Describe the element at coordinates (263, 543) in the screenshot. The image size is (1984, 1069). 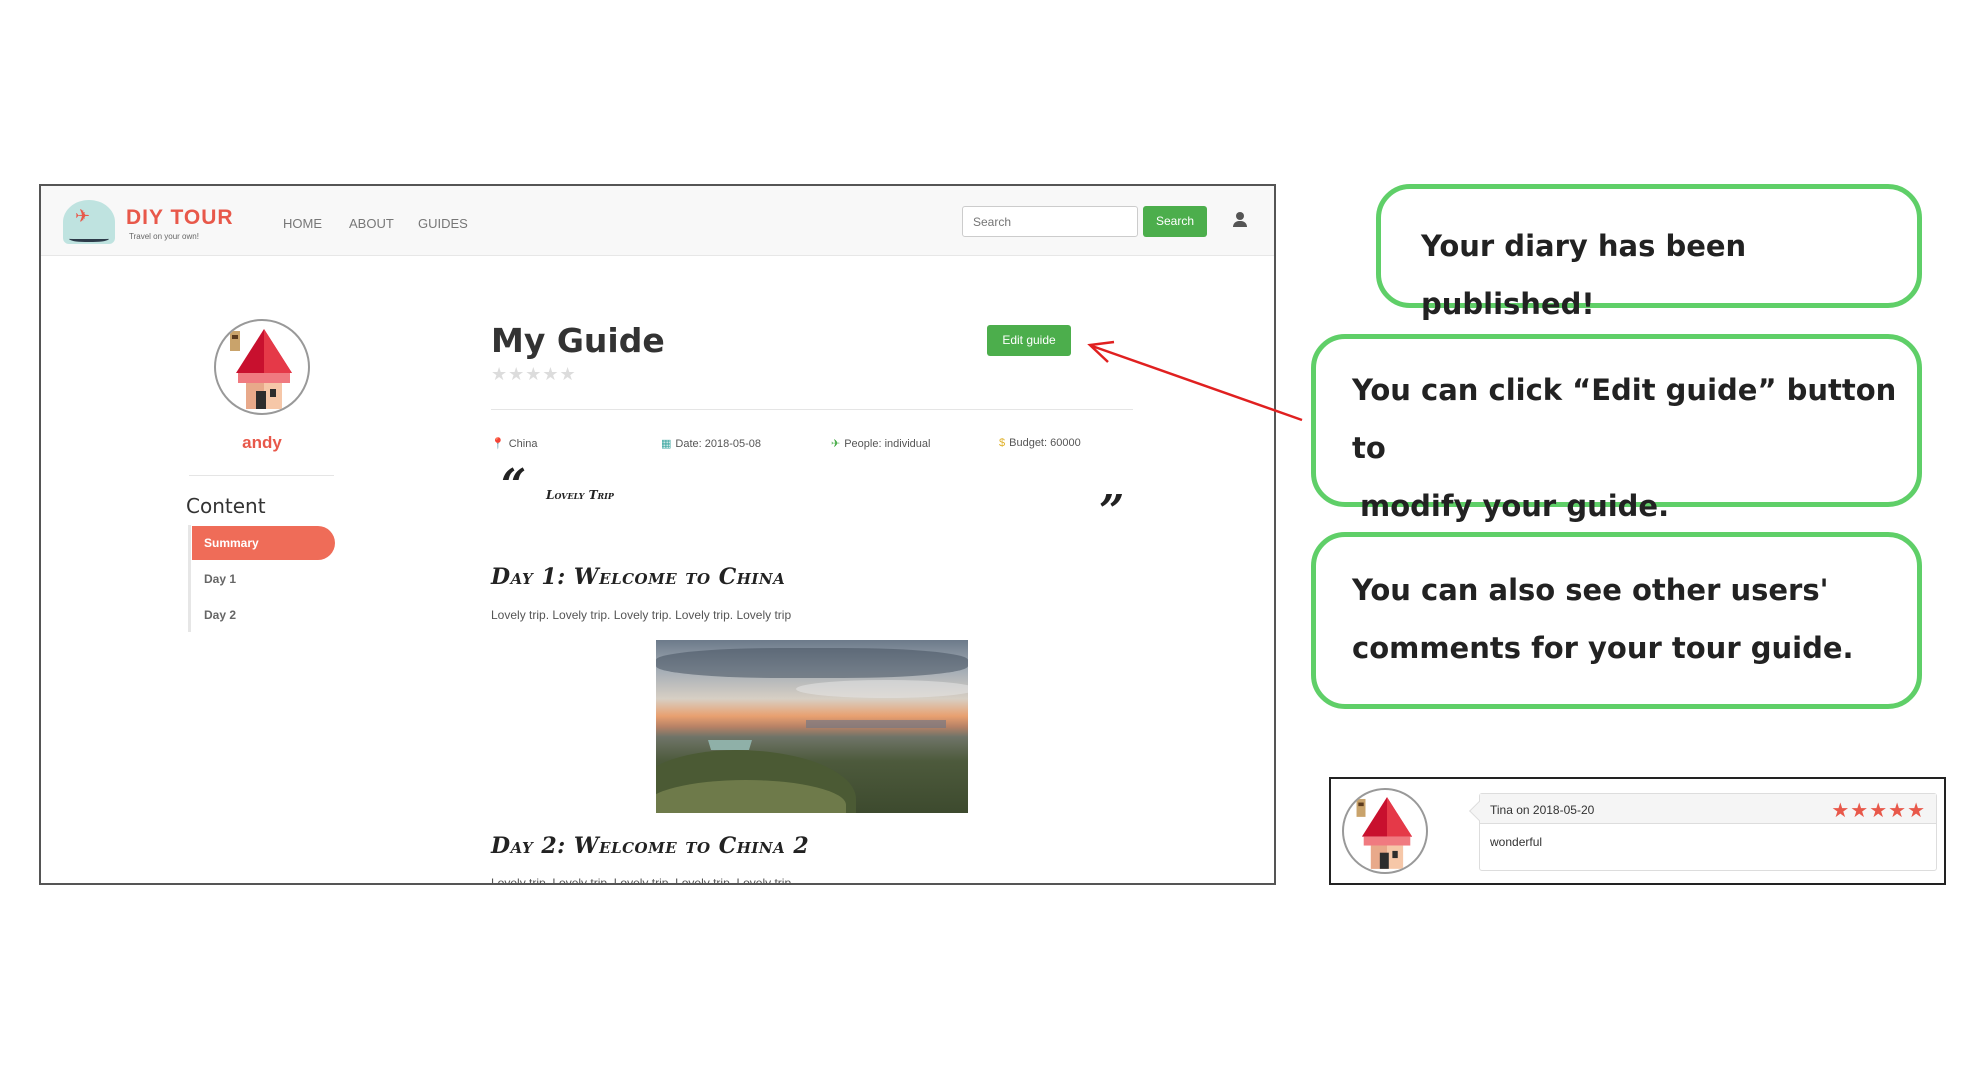
I see `sidebar-item-summary: Summary` at that location.